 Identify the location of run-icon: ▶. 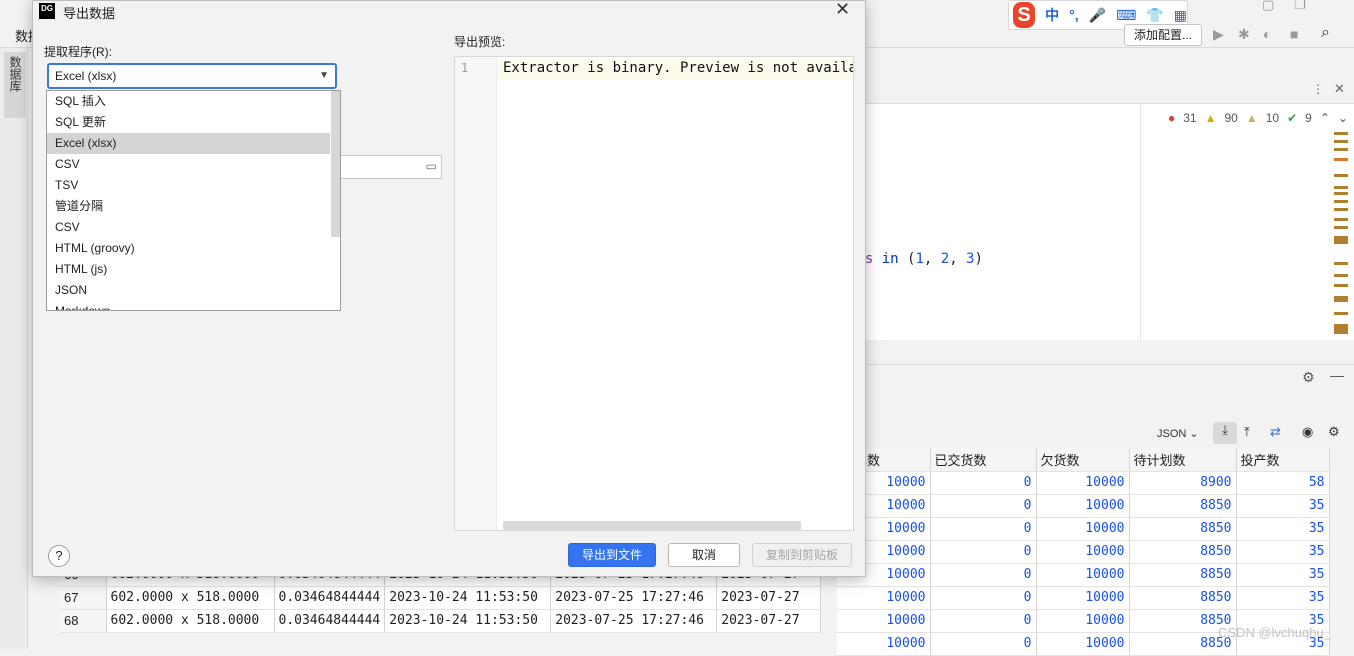
(1218, 34).